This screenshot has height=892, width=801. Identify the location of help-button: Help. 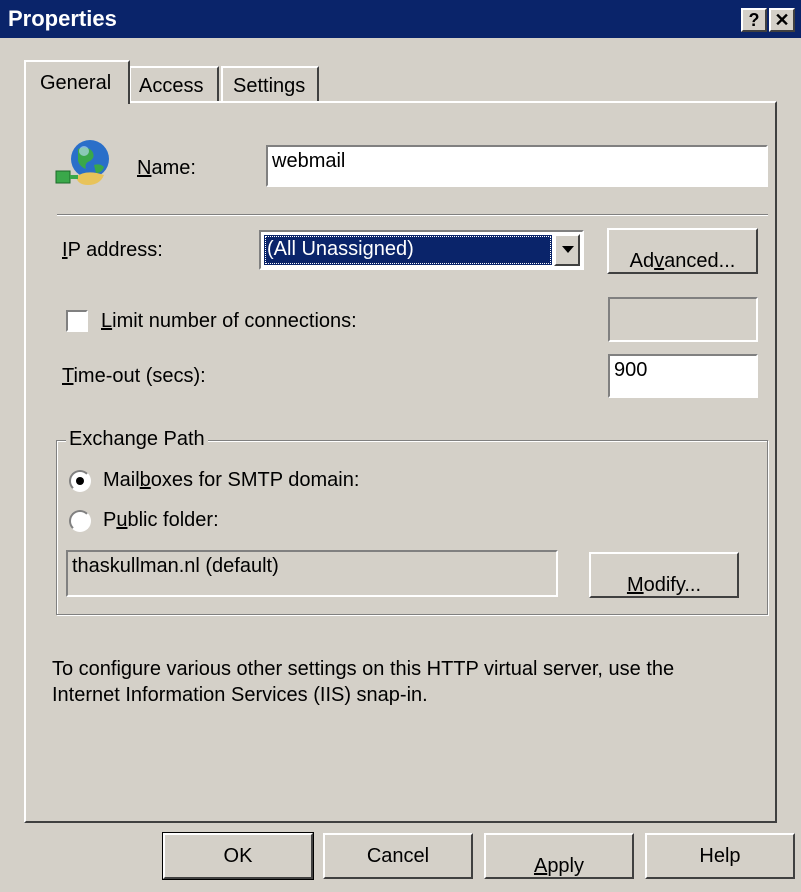
(720, 856).